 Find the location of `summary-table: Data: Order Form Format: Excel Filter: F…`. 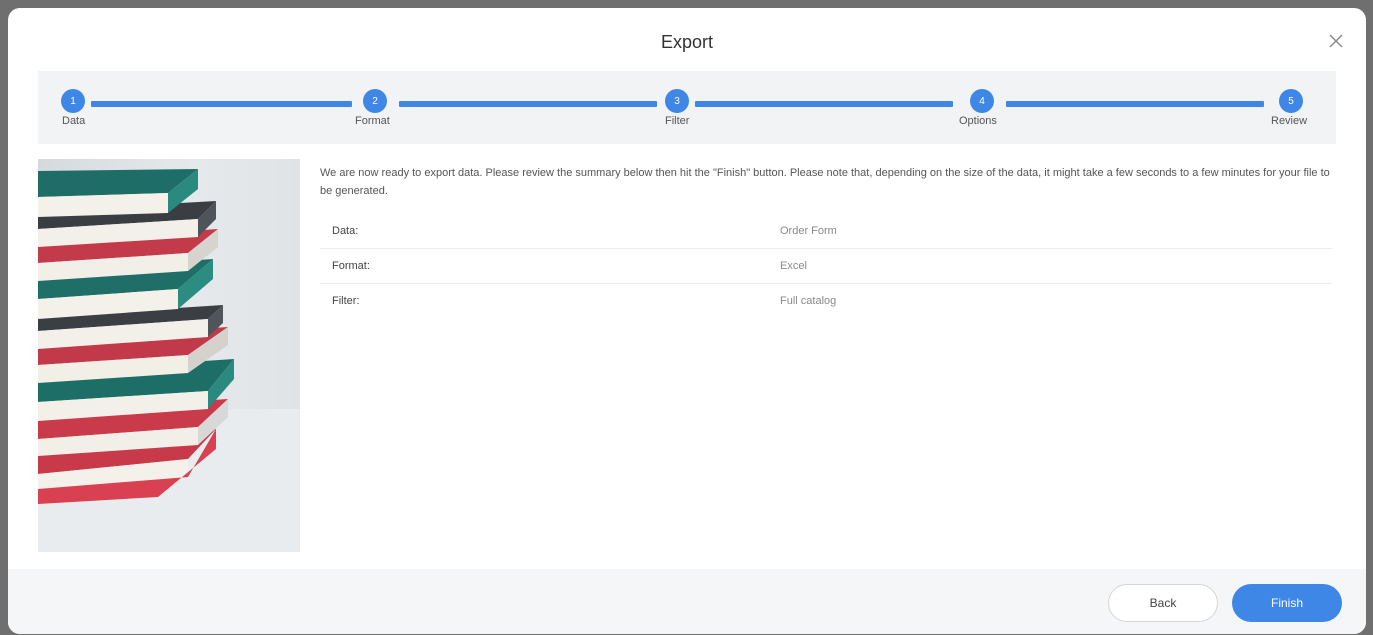

summary-table: Data: Order Form Format: Excel Filter: F… is located at coordinates (826, 266).